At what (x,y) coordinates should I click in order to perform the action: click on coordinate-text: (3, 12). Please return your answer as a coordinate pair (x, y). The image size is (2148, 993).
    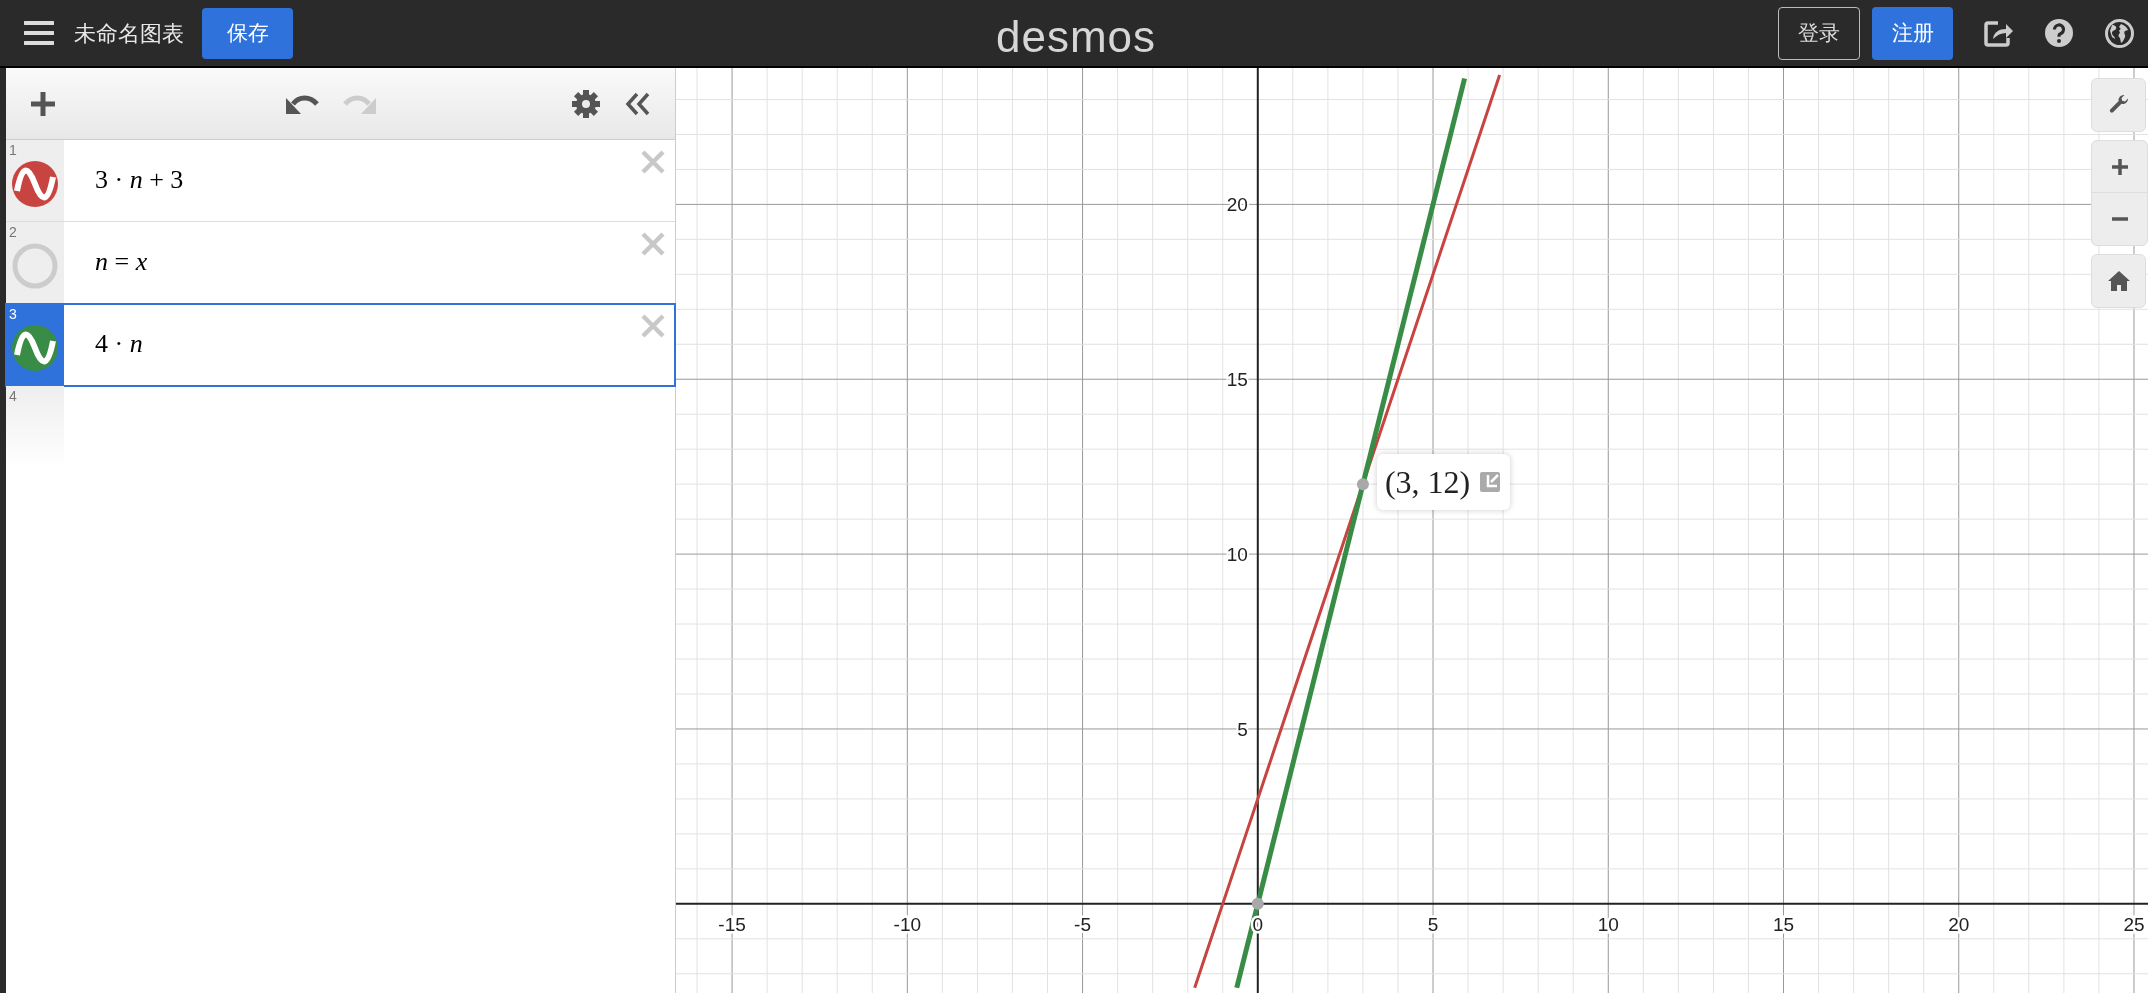
    Looking at the image, I should click on (1427, 483).